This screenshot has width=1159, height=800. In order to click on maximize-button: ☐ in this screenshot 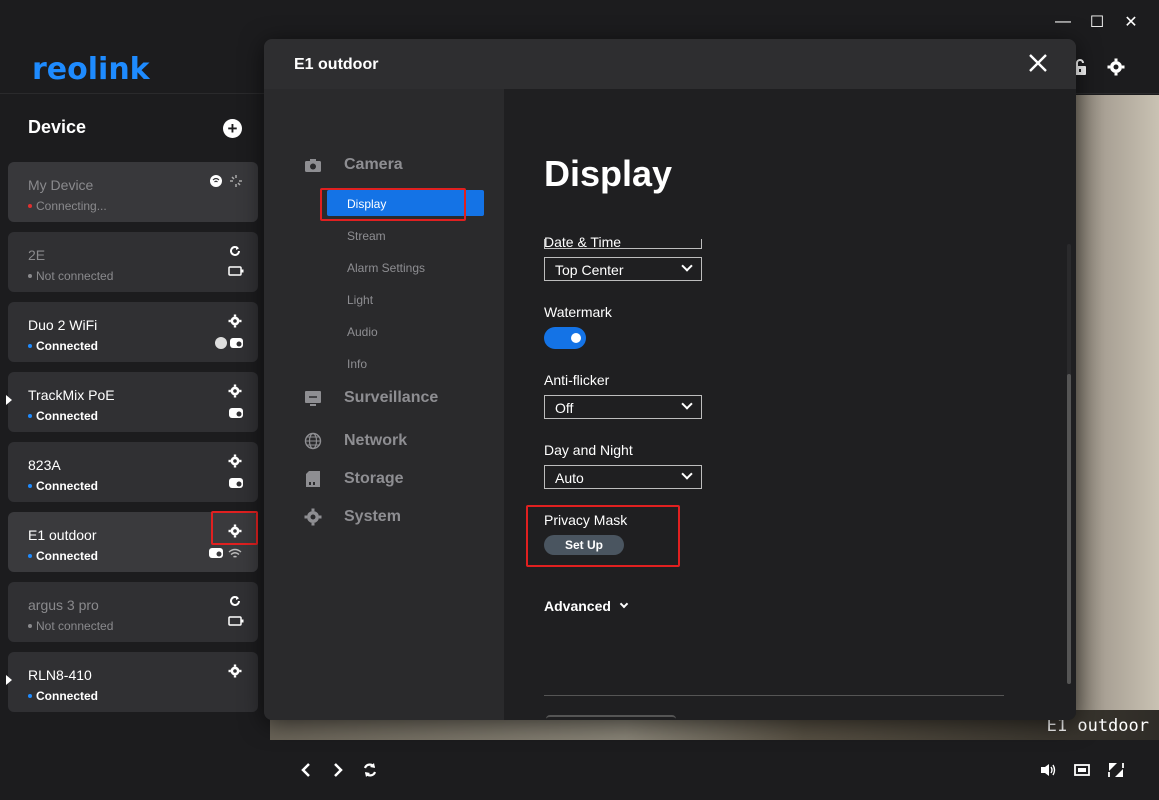, I will do `click(1097, 22)`.